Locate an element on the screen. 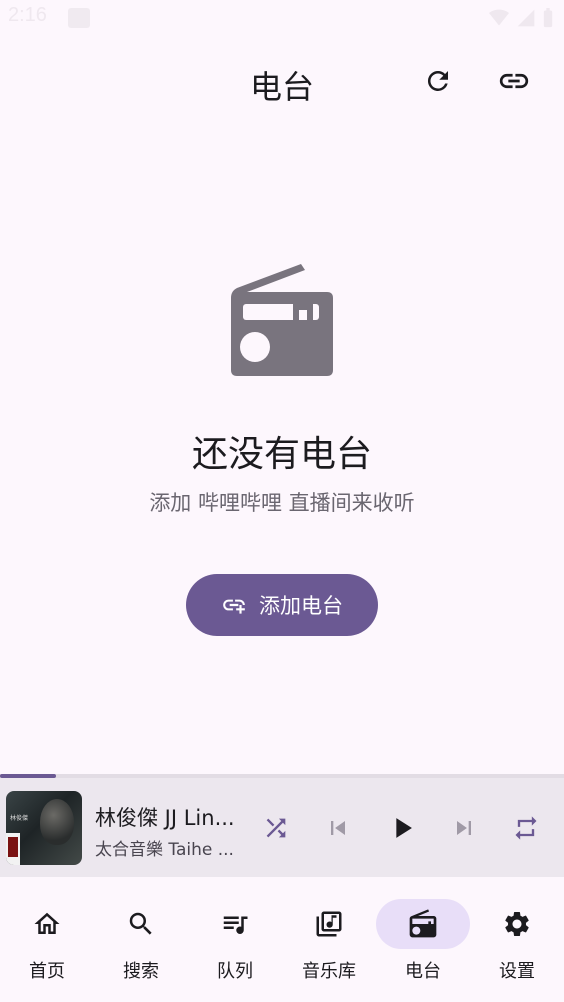  status-icons is located at coordinates (521, 18).